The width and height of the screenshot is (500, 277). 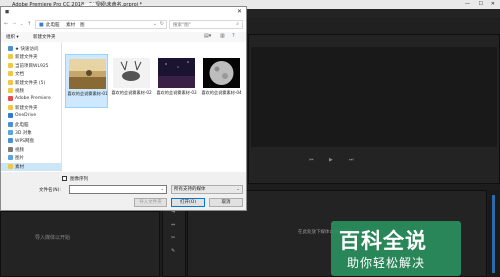 What do you see at coordinates (190, 189) in the screenshot?
I see `filetype-value: 所有支持的媒体` at bounding box center [190, 189].